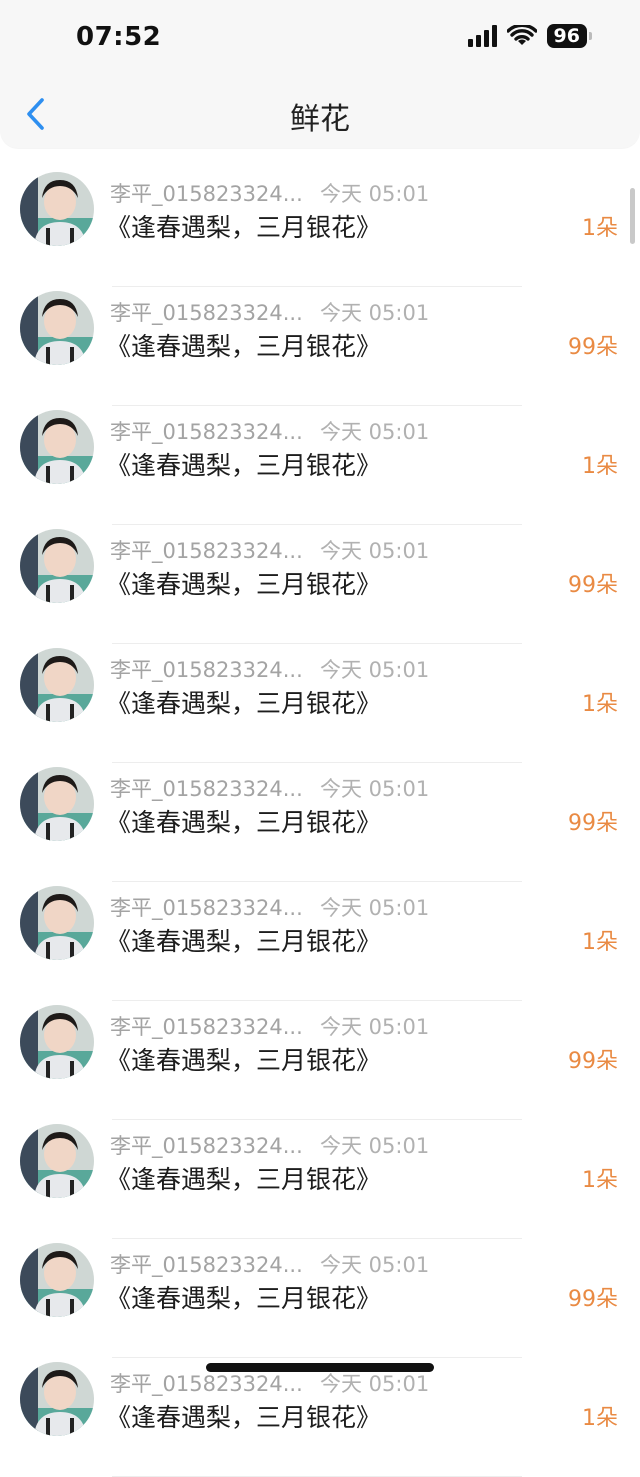 The height and width of the screenshot is (1477, 640). I want to click on battery-icon: 96, so click(569, 36).